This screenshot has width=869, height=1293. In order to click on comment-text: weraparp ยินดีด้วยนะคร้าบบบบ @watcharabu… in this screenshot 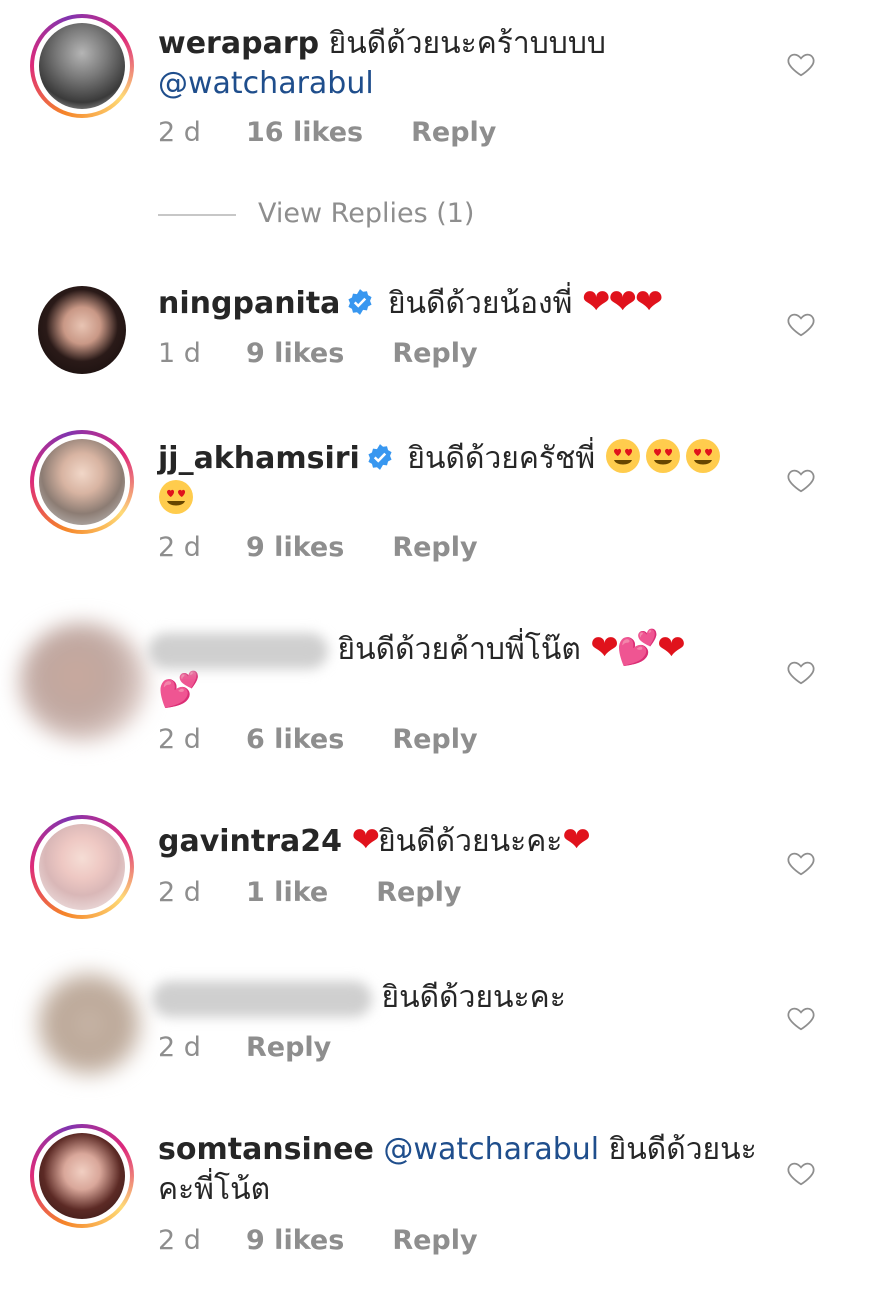, I will do `click(458, 64)`.